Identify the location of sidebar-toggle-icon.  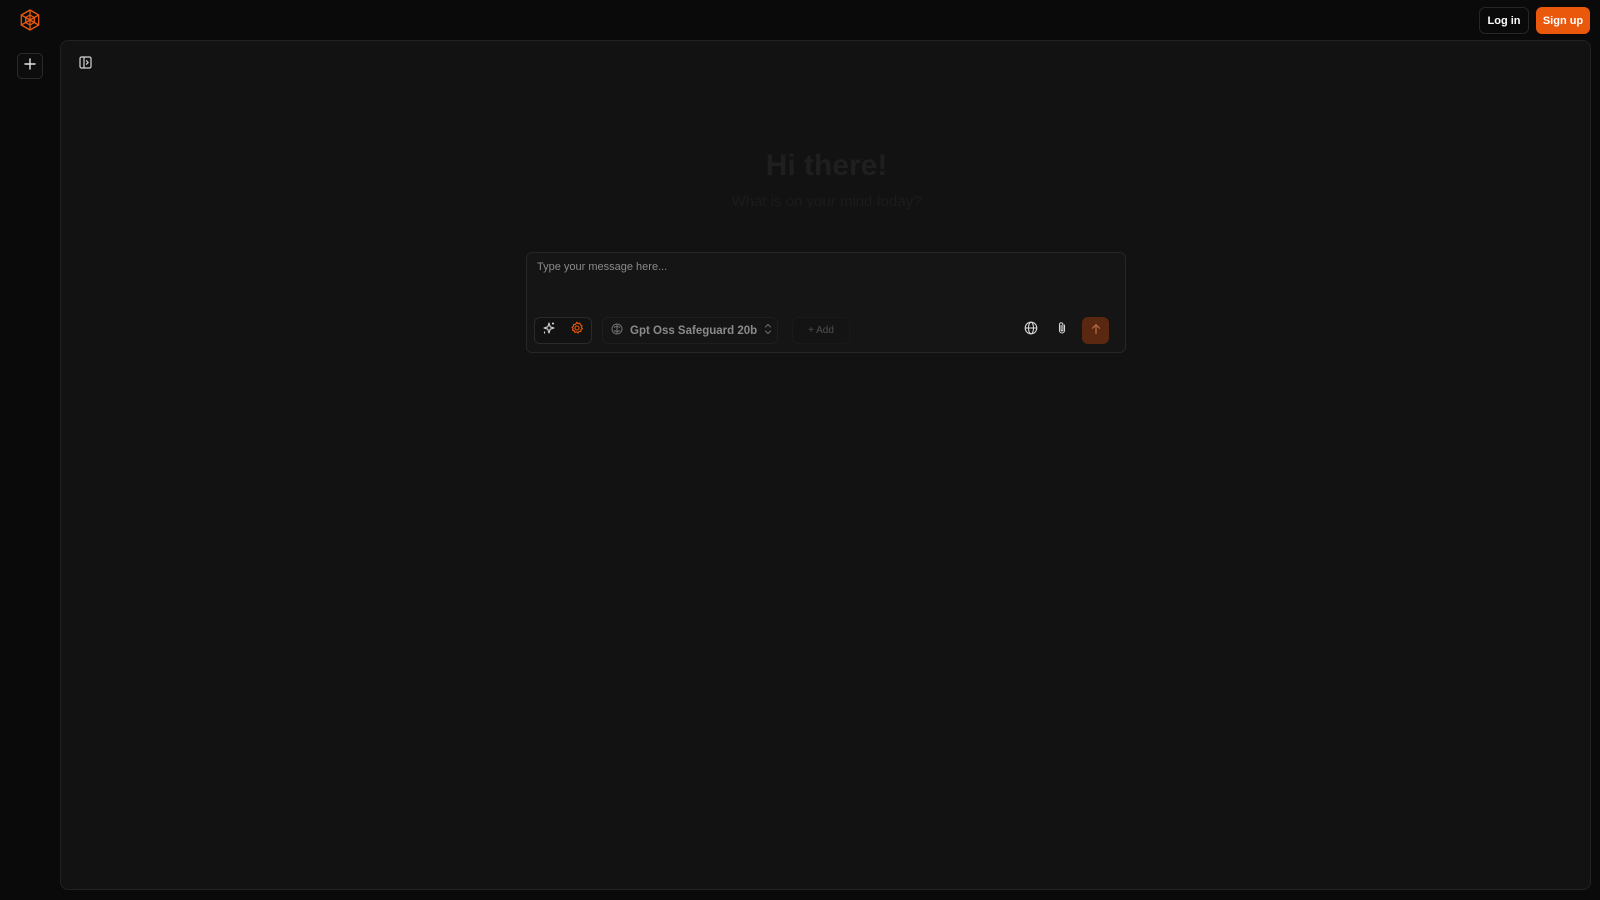
(85, 65).